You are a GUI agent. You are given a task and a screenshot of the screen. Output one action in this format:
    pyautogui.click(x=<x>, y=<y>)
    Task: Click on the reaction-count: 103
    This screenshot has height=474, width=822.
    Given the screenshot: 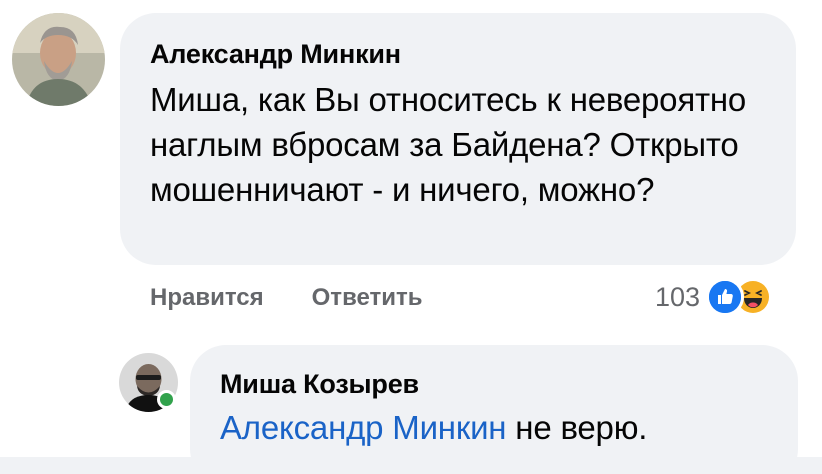 What is the action you would take?
    pyautogui.click(x=678, y=297)
    